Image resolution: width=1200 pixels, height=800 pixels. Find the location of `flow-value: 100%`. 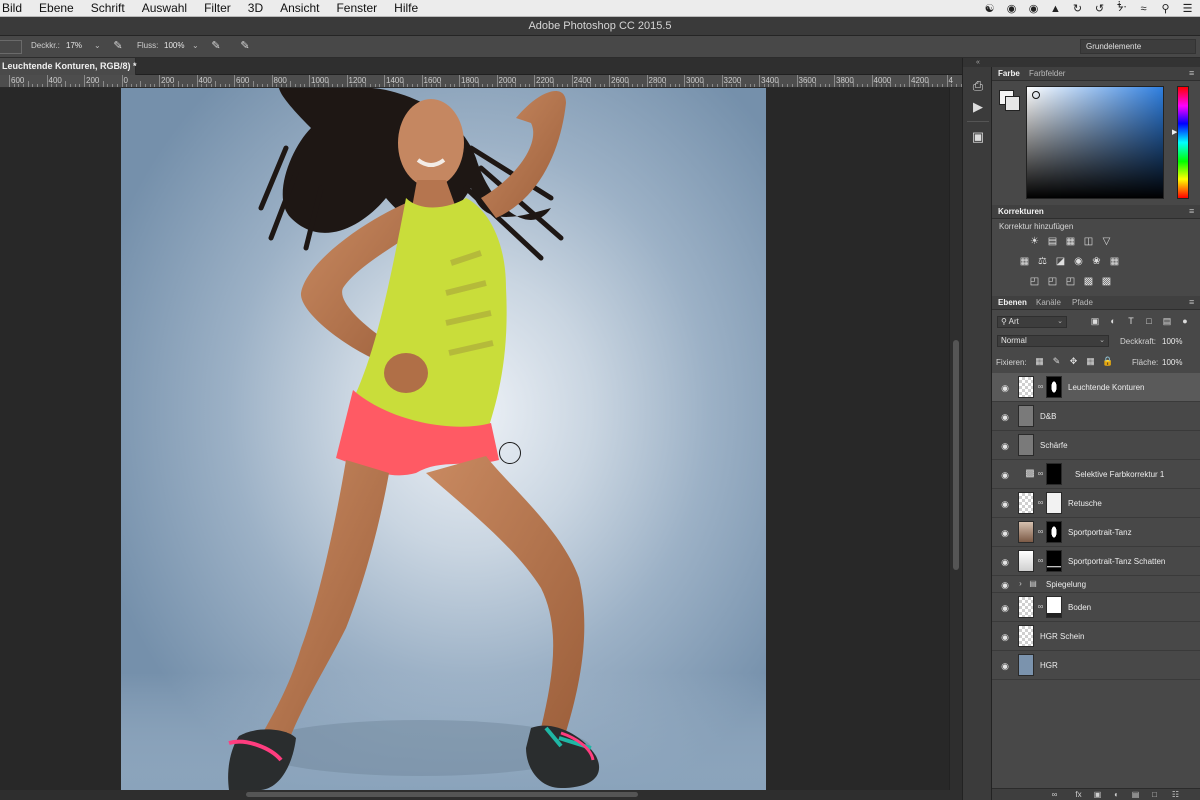

flow-value: 100% is located at coordinates (174, 45).